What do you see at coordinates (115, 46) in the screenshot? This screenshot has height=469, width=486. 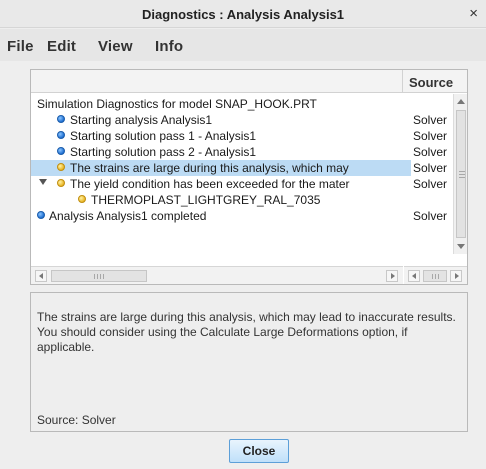 I see `menu-view: View` at bounding box center [115, 46].